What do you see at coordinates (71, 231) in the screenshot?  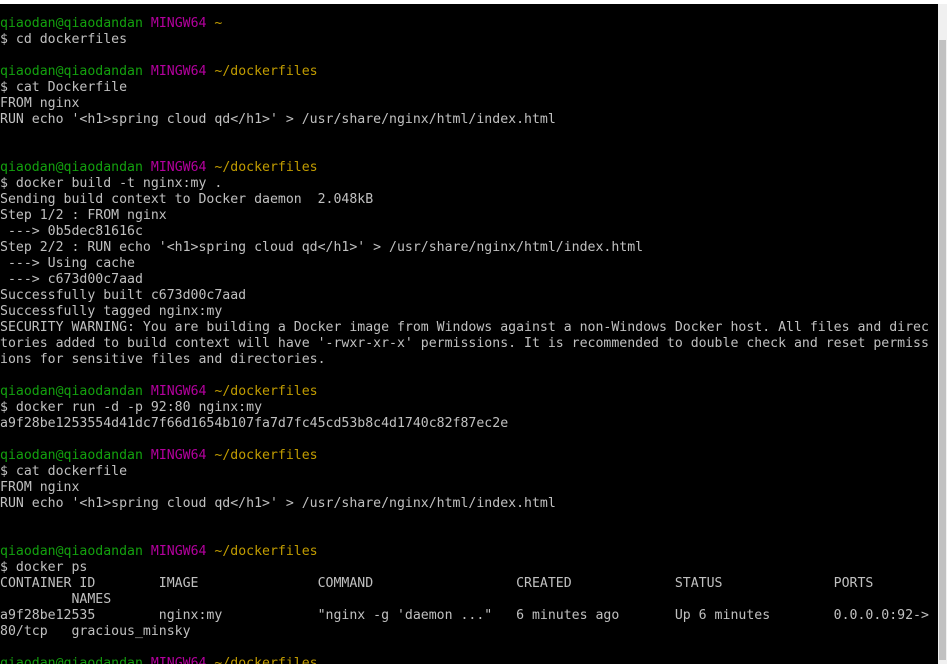 I see `output-line: ---> 0b5dec81616c` at bounding box center [71, 231].